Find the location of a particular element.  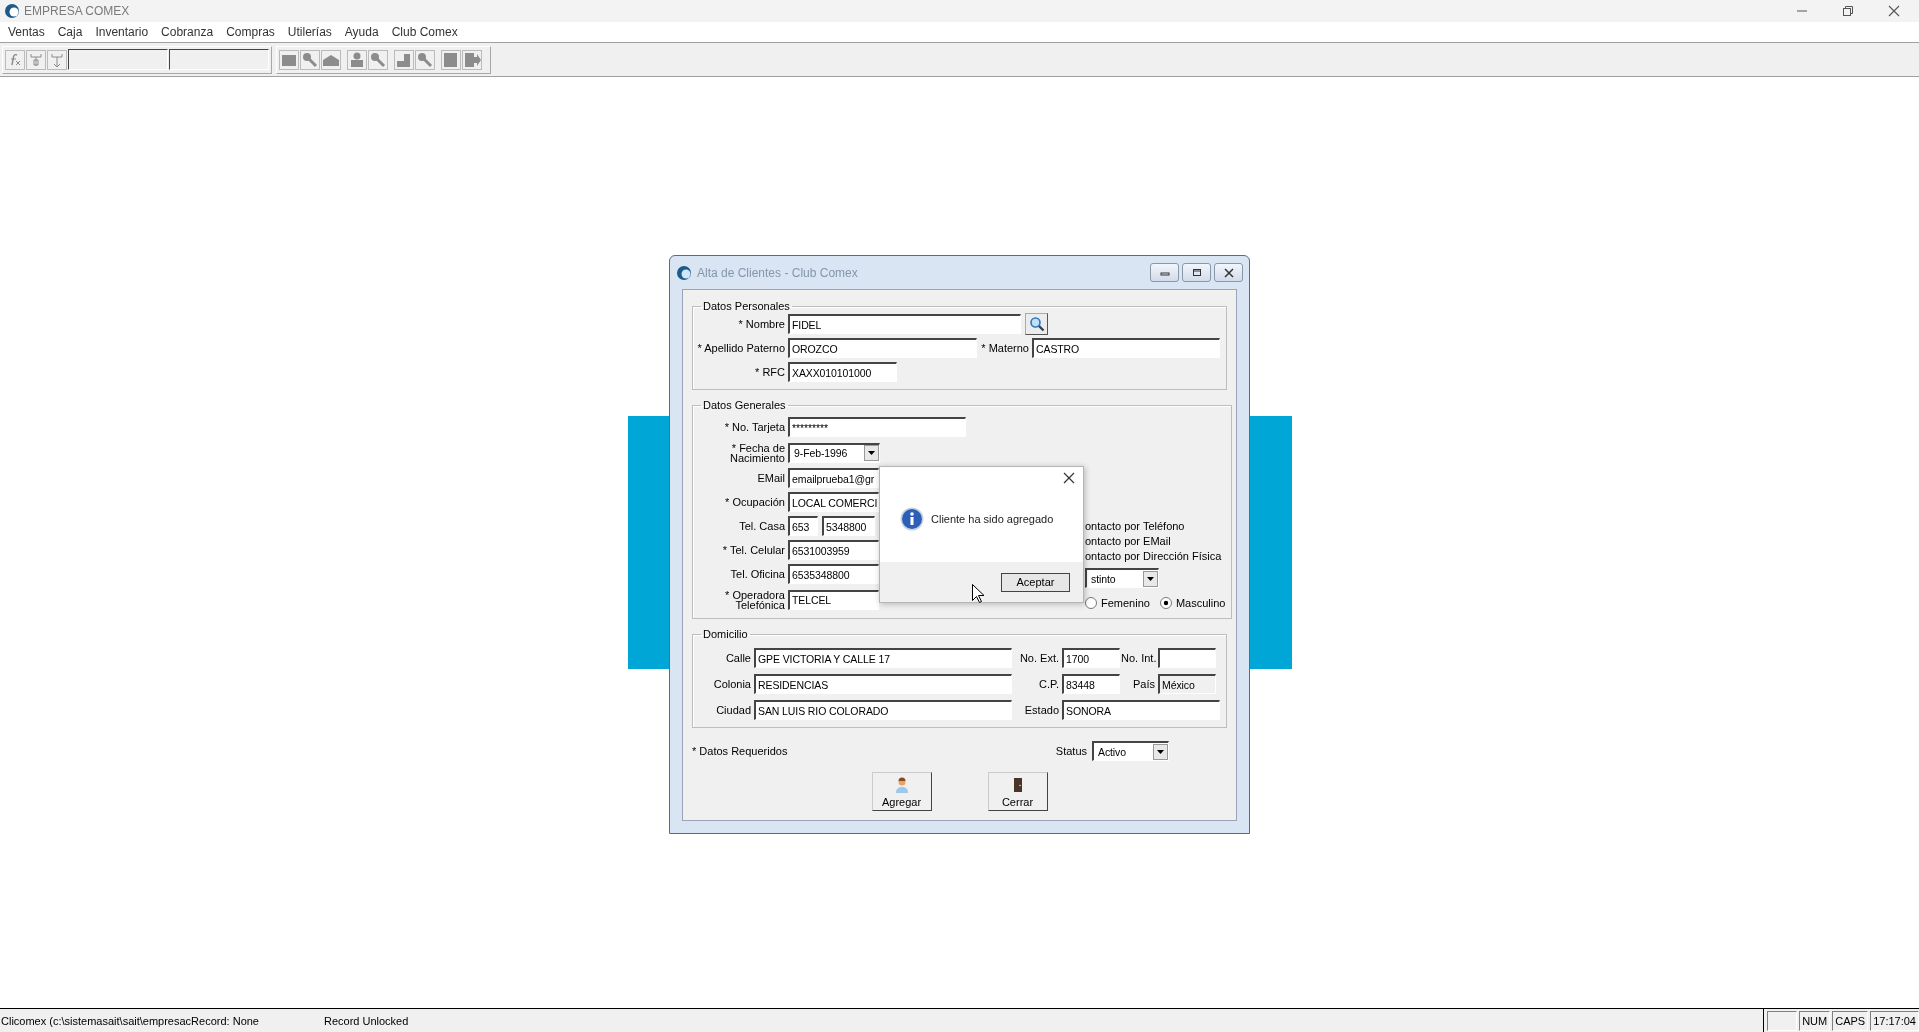

dropdown: stinto is located at coordinates (1122, 578).